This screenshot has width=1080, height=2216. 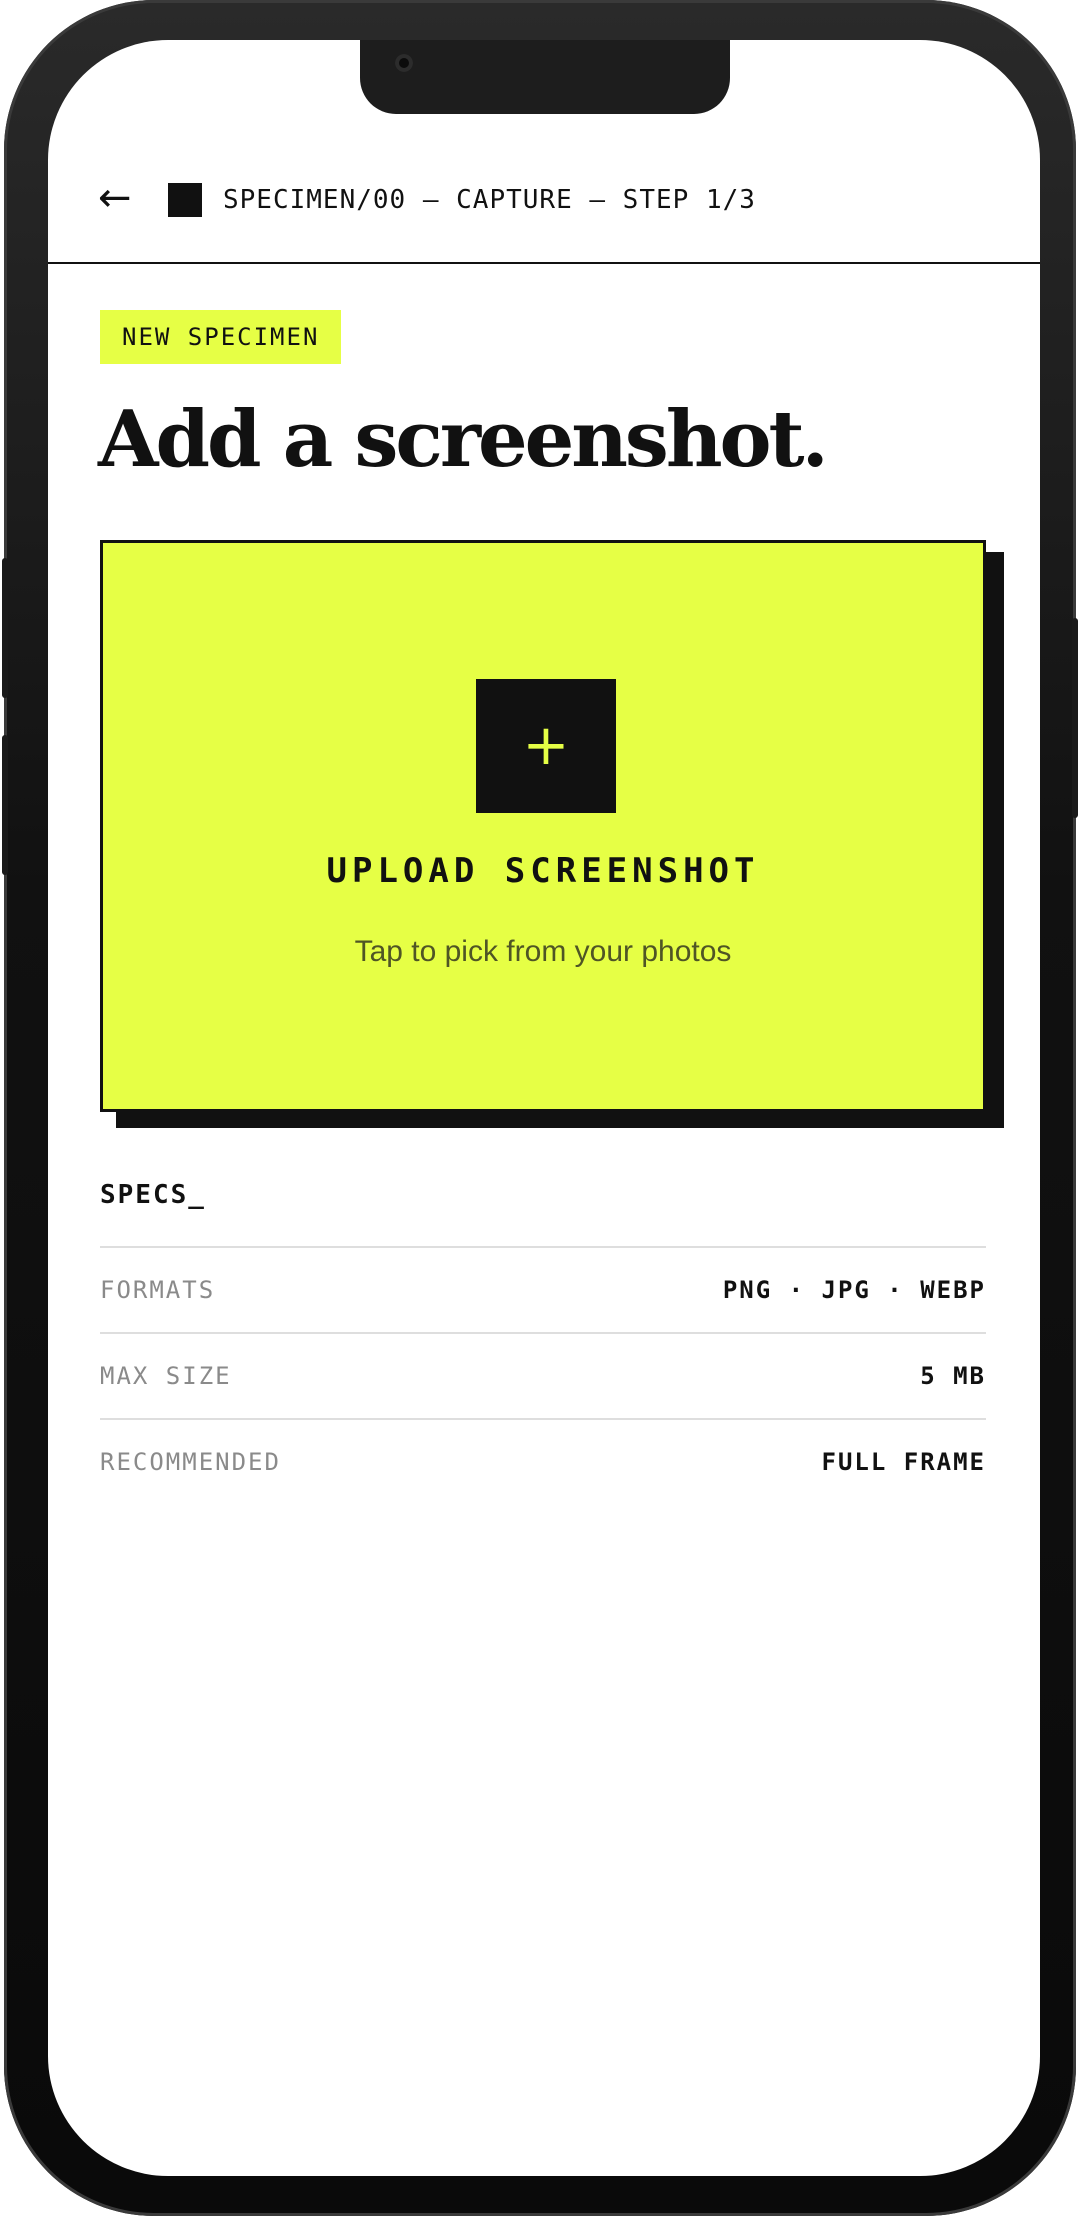 What do you see at coordinates (153, 1195) in the screenshot?
I see `specs-heading: SPECS_` at bounding box center [153, 1195].